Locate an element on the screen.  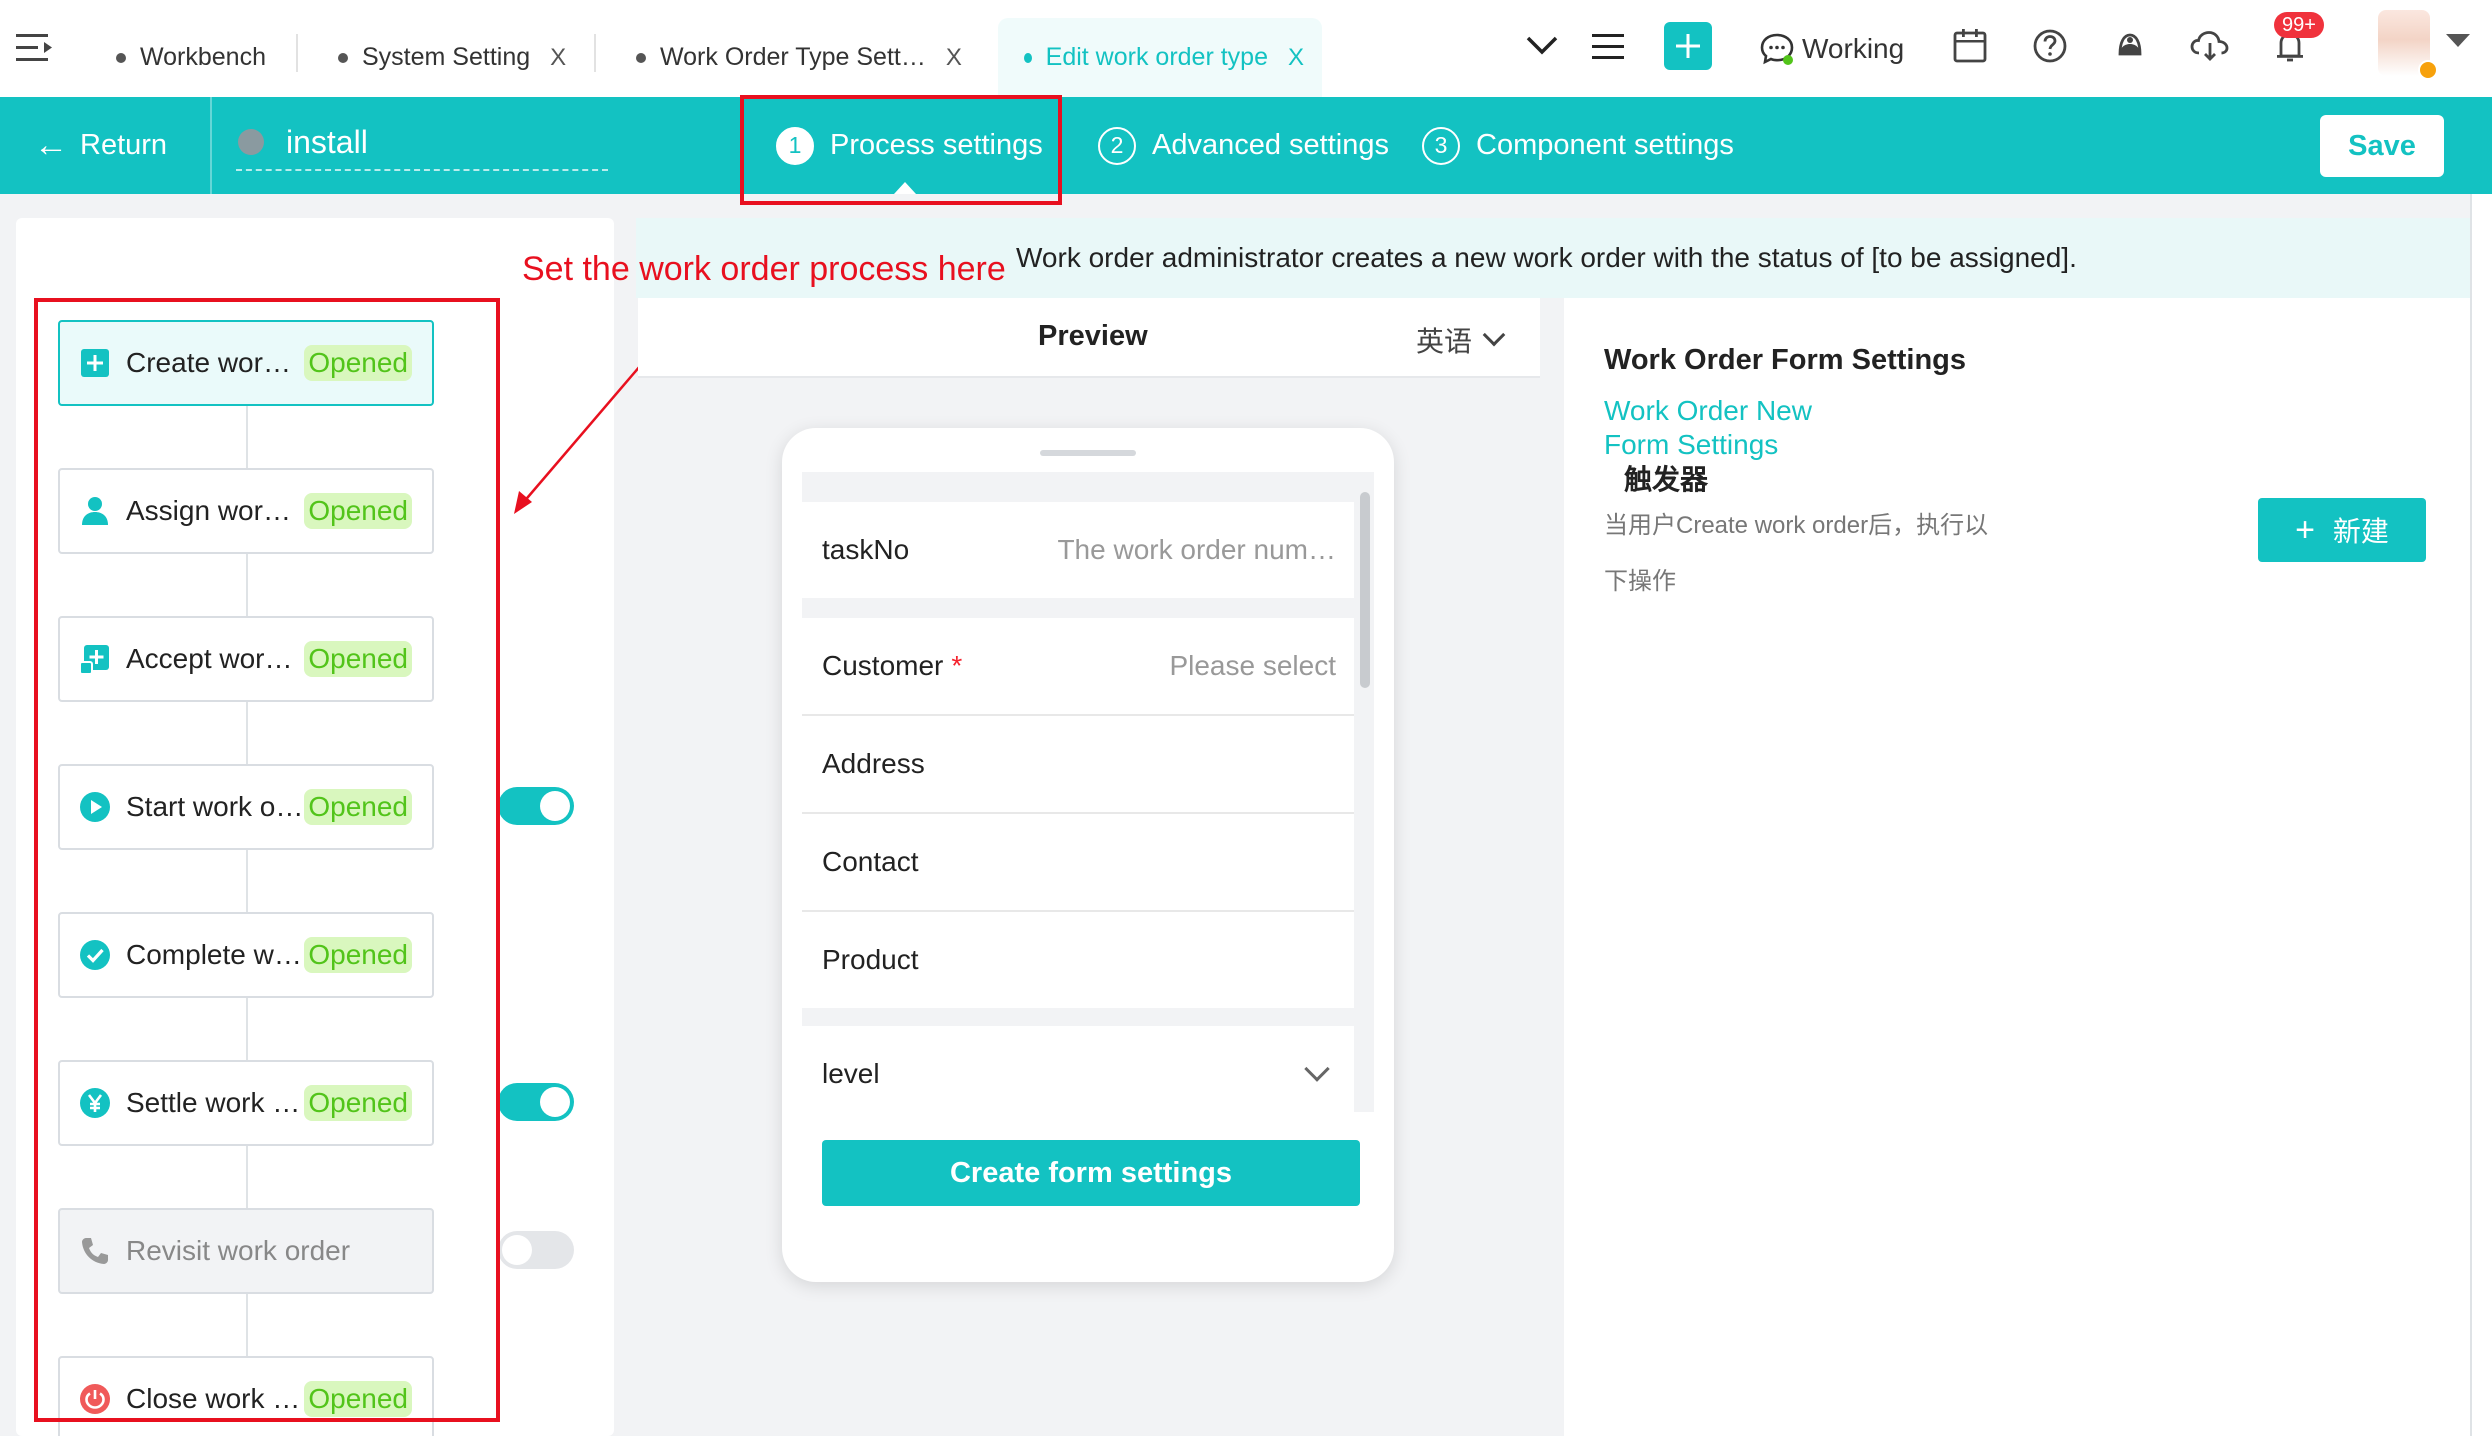
calendar-icon is located at coordinates (1970, 46).